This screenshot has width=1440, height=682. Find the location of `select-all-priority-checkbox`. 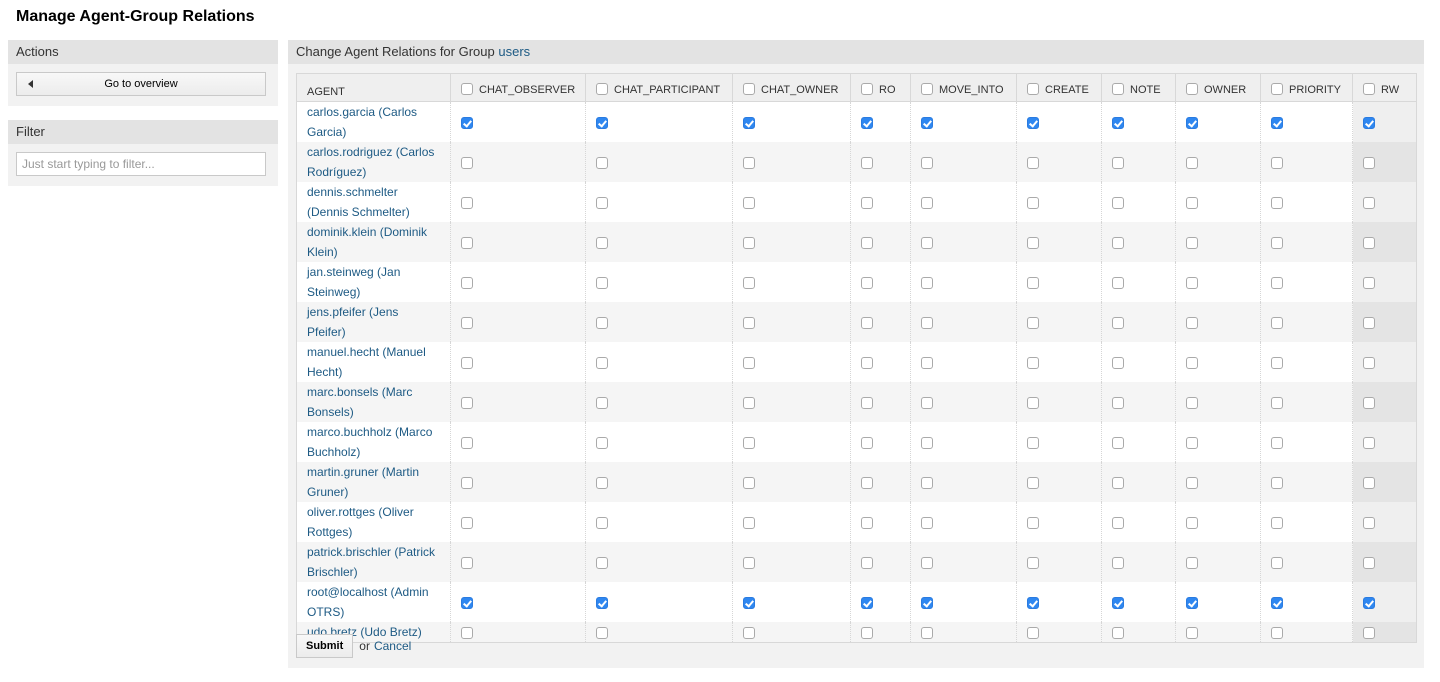

select-all-priority-checkbox is located at coordinates (1277, 89).